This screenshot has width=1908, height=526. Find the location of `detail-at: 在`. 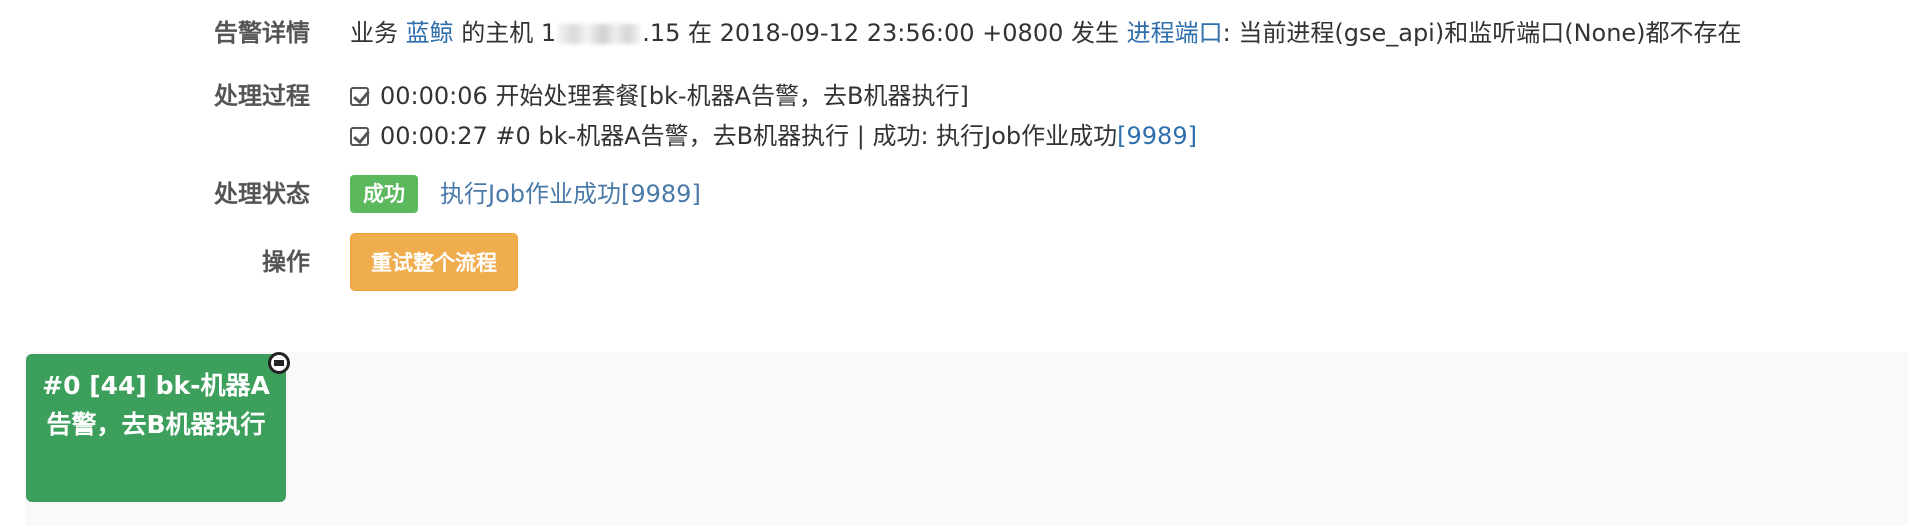

detail-at: 在 is located at coordinates (700, 33).